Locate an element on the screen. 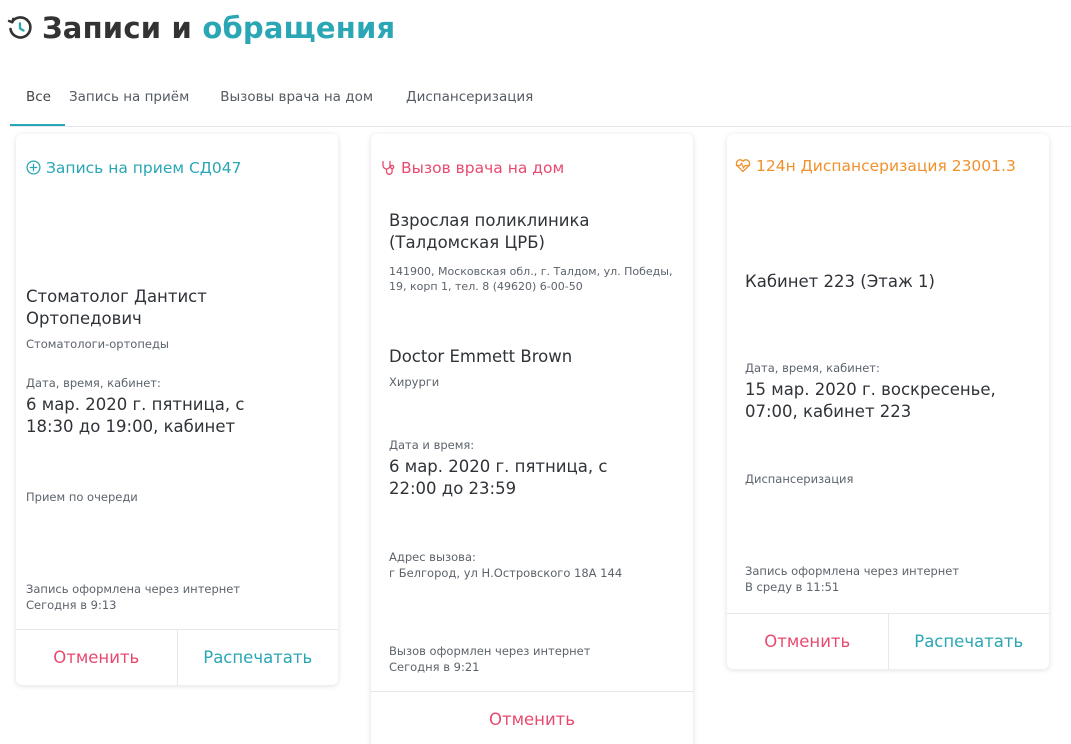  queue-note: Прием по очереди is located at coordinates (82, 497).